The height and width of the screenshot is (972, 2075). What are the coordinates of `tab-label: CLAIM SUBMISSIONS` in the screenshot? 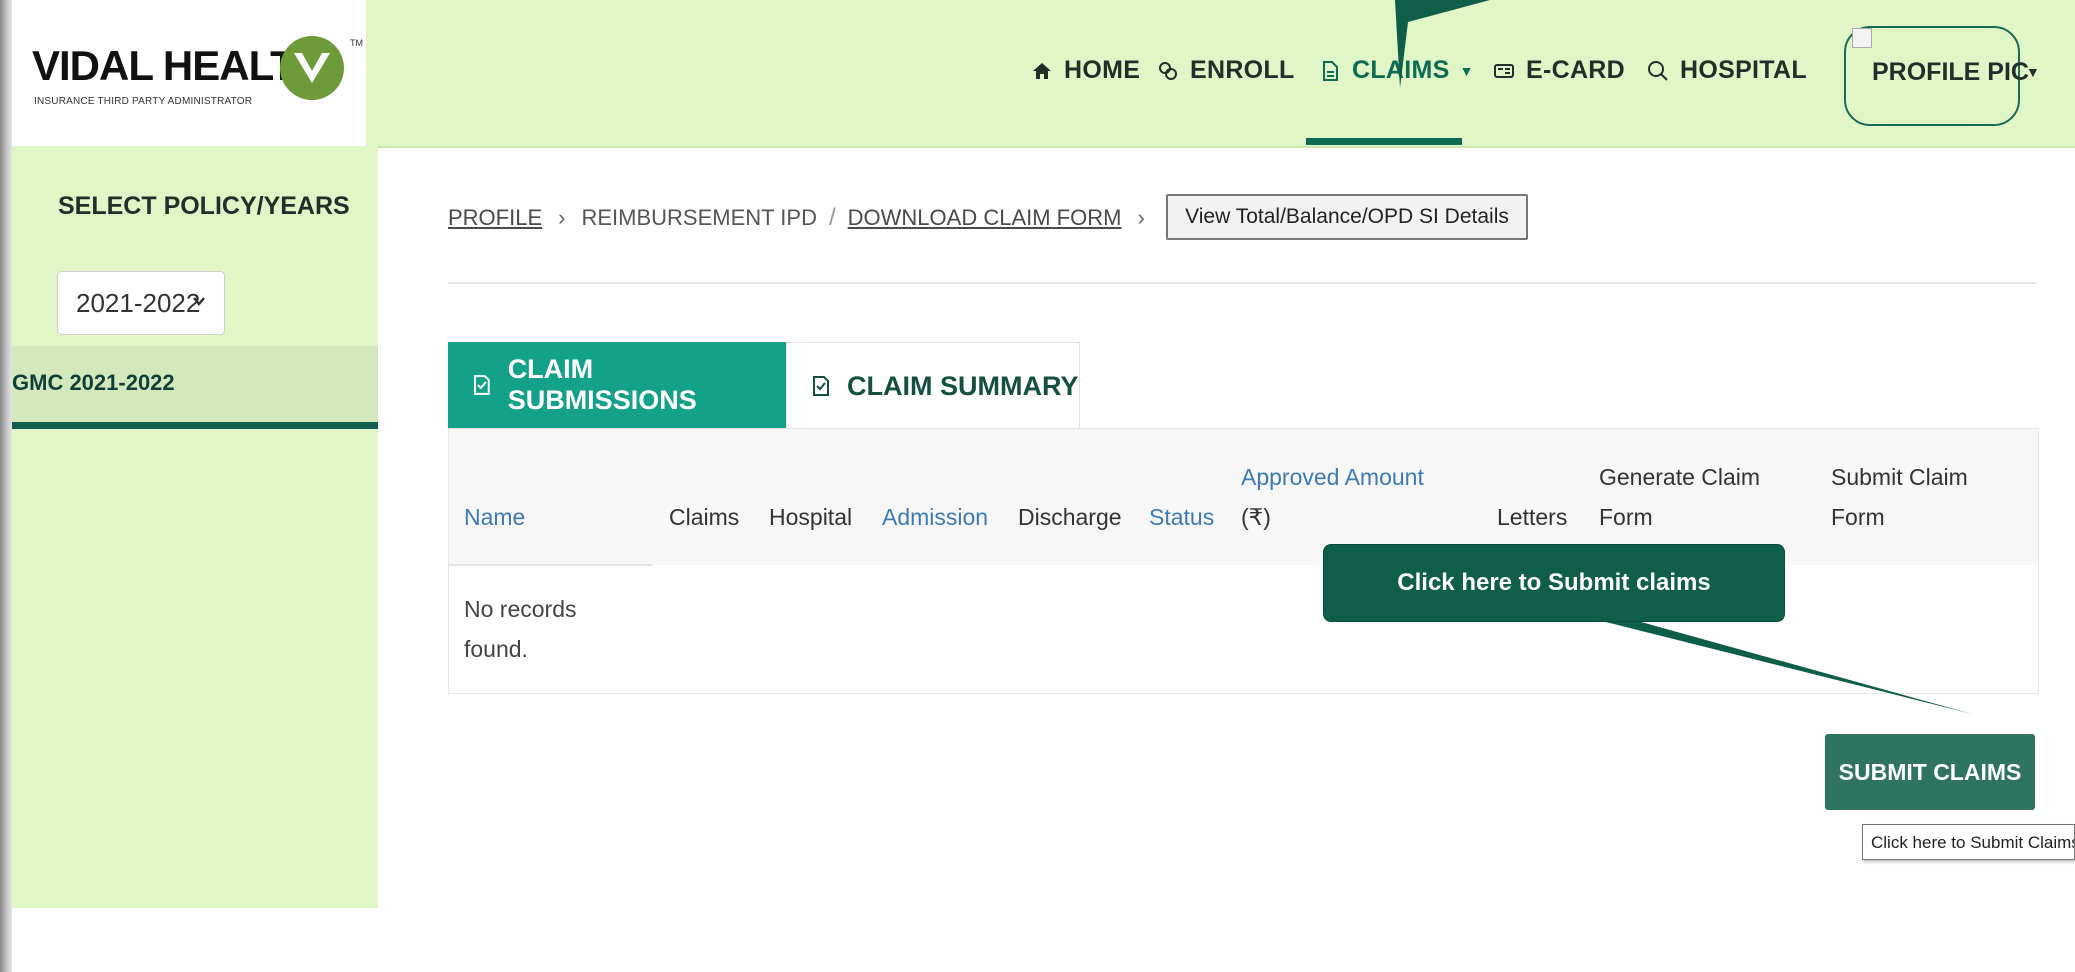 It's located at (602, 384).